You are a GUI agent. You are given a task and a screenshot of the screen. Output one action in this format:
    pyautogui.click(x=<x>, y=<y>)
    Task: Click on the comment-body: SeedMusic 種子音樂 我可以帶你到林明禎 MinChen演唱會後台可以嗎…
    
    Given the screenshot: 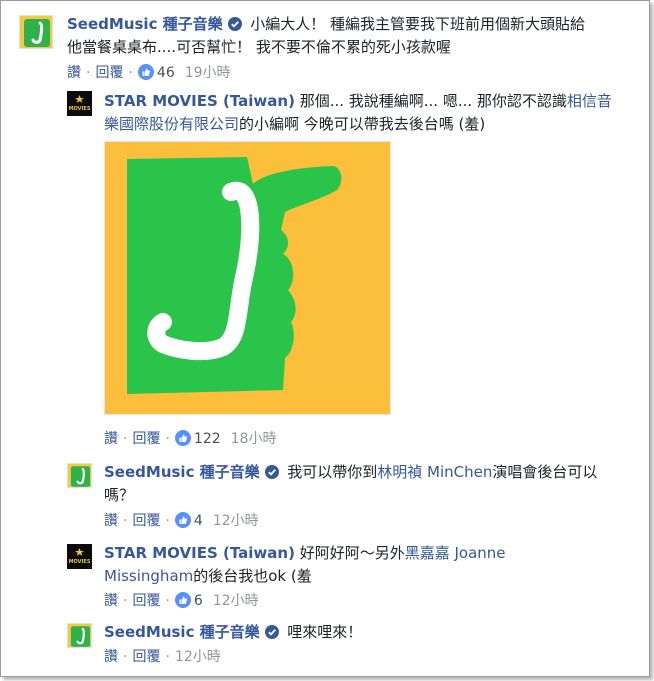 What is the action you would take?
    pyautogui.click(x=354, y=484)
    